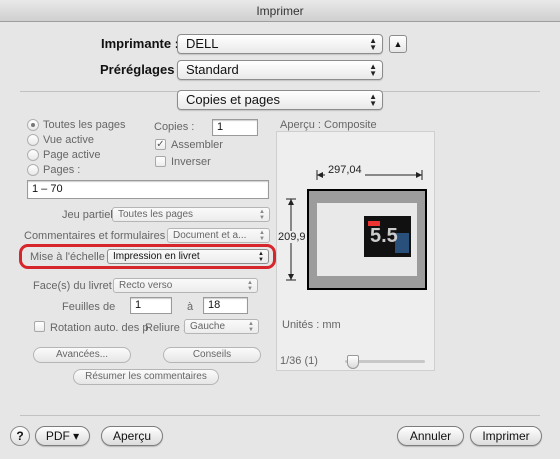  I want to click on tips-button: Conseils, so click(212, 355).